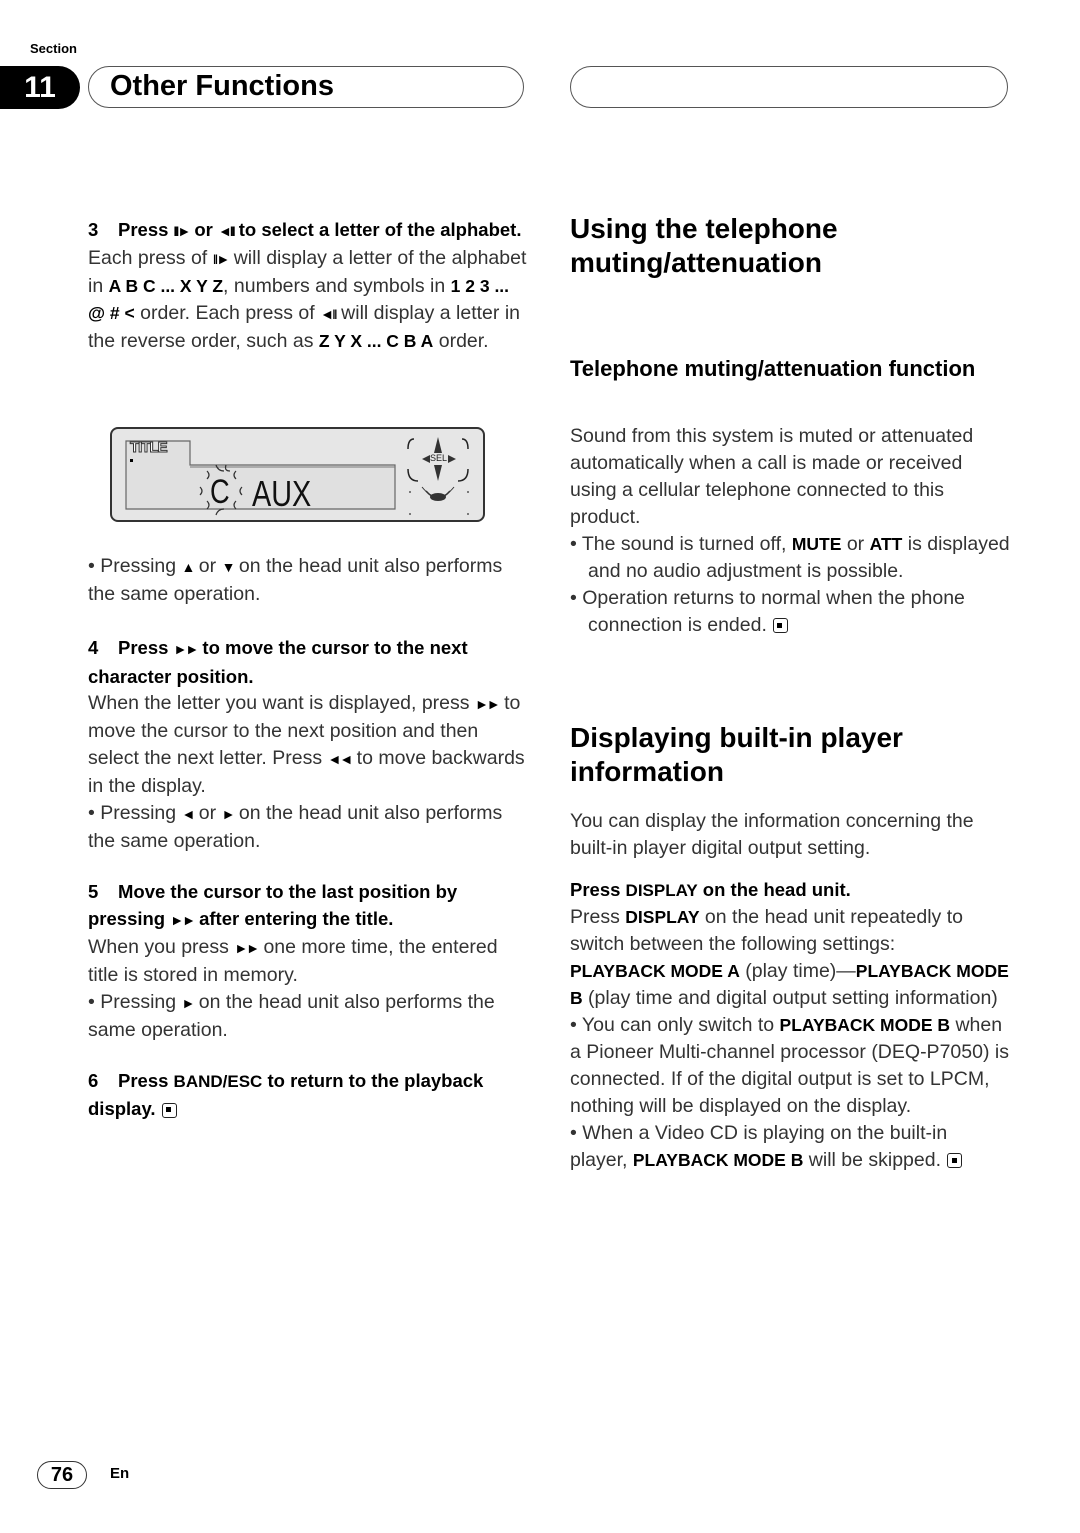 The image size is (1080, 1533). Describe the element at coordinates (736, 754) in the screenshot. I see `heading-displaying-info: Displaying built-in player information` at that location.